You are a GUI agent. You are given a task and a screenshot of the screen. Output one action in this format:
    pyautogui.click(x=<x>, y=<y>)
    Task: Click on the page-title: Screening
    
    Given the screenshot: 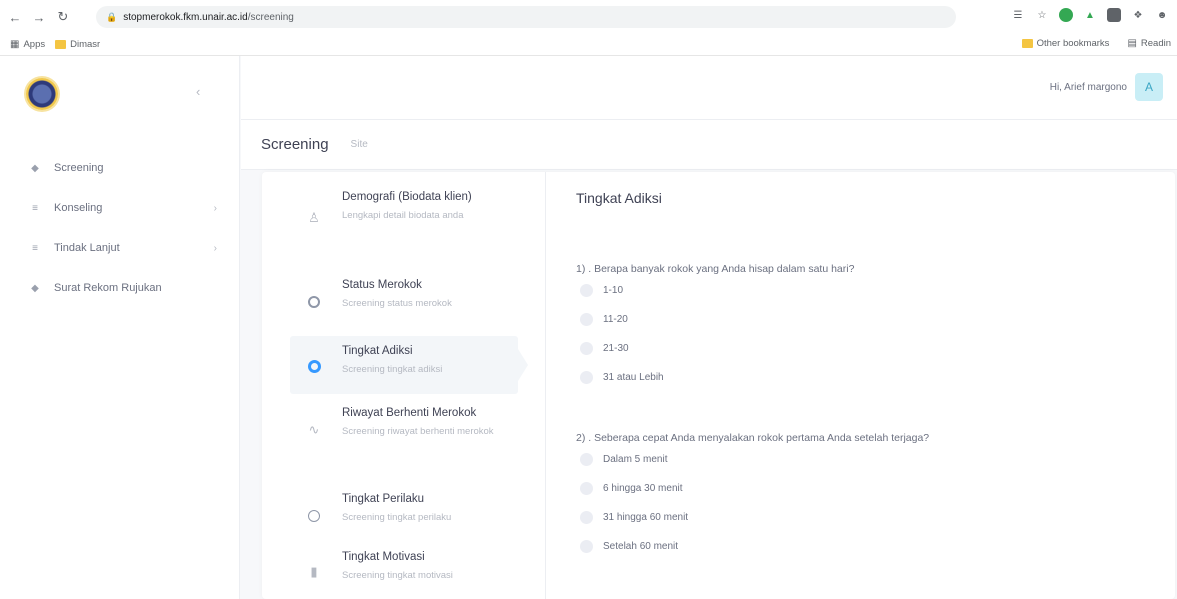 What is the action you would take?
    pyautogui.click(x=295, y=144)
    